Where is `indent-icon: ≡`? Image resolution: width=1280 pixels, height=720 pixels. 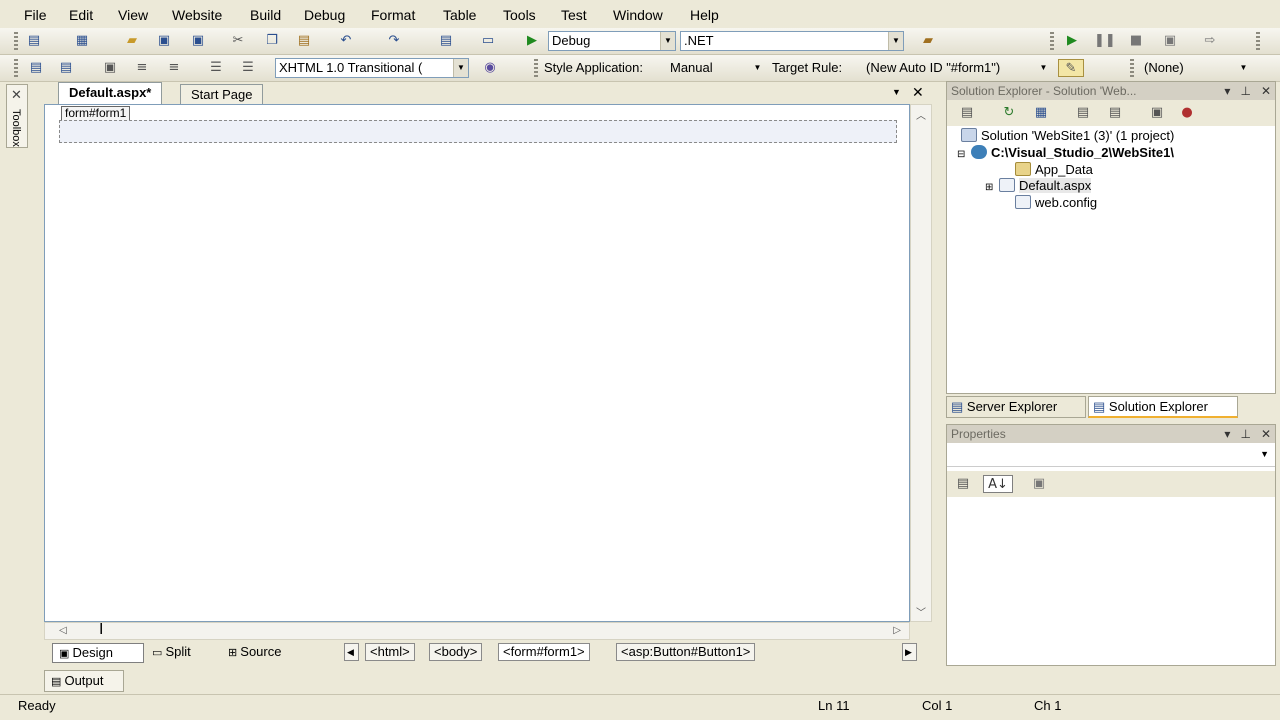
indent-icon: ≡ is located at coordinates (174, 68).